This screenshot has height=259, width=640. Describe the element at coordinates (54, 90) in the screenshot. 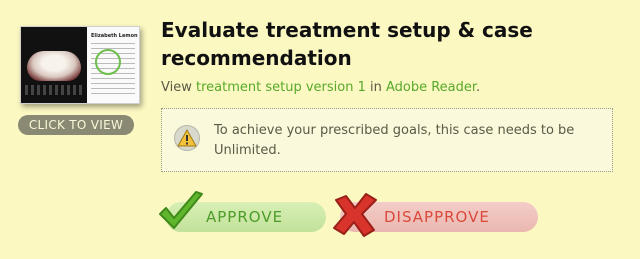

I see `thumbnail-teeth-grid` at that location.